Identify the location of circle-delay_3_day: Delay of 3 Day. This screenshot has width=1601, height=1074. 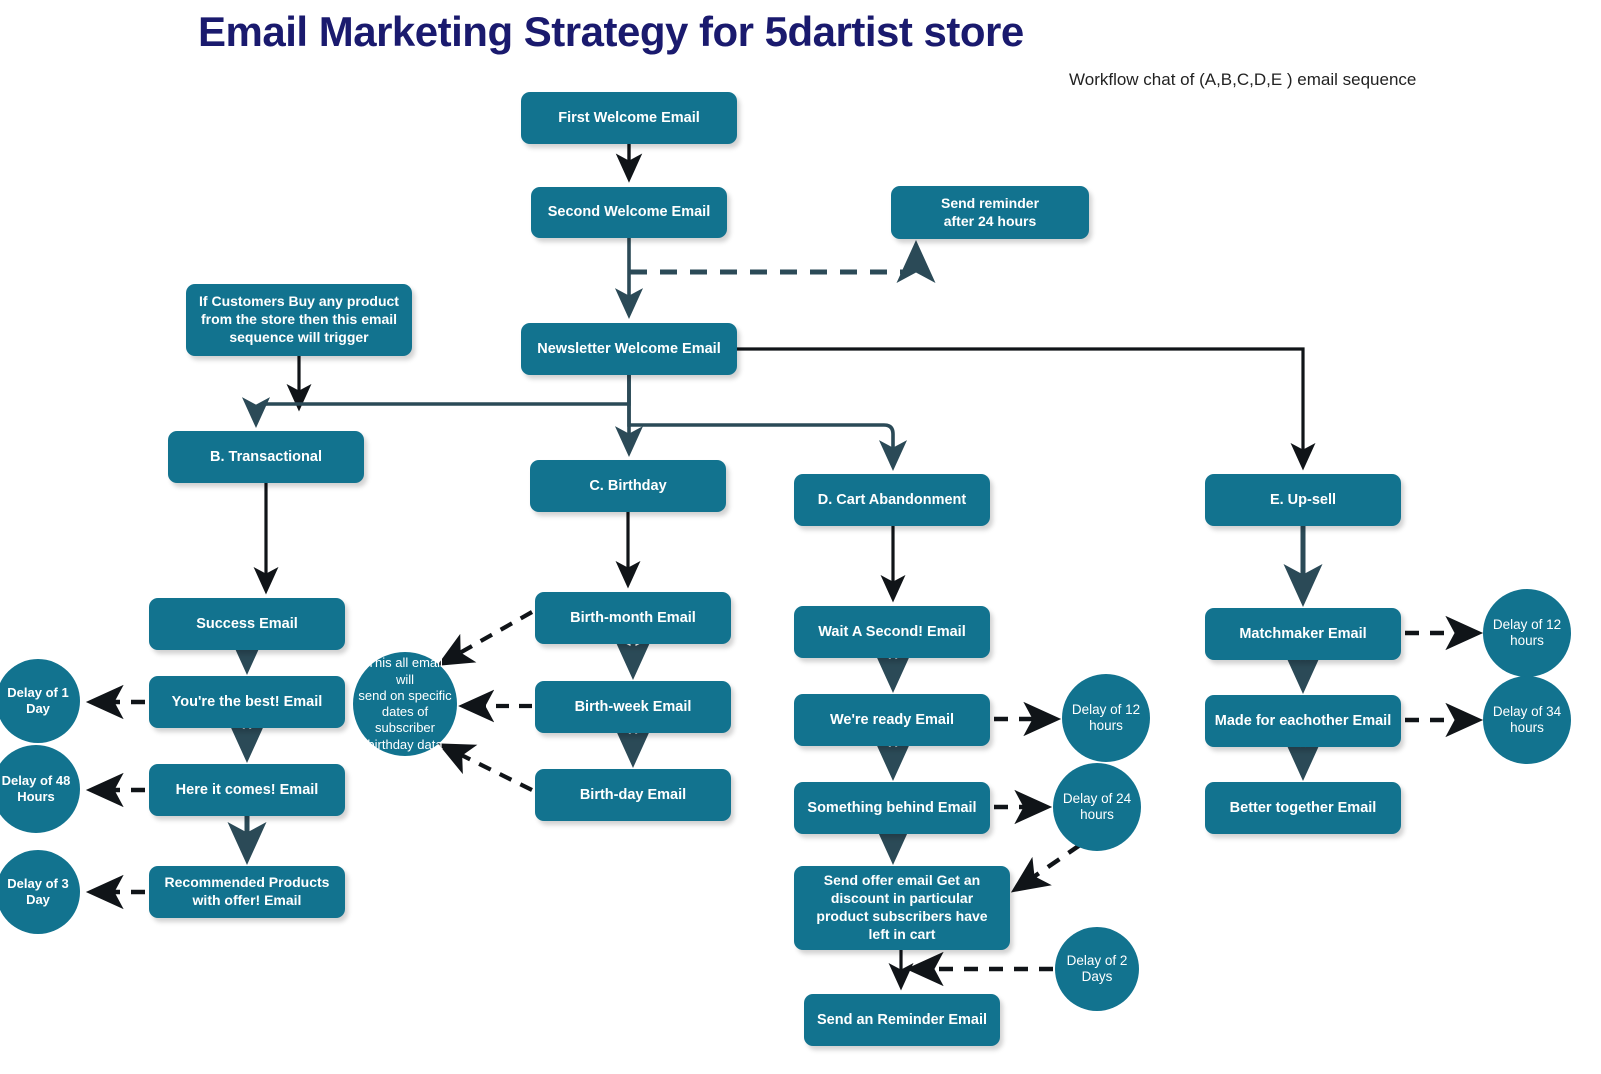
(40, 892).